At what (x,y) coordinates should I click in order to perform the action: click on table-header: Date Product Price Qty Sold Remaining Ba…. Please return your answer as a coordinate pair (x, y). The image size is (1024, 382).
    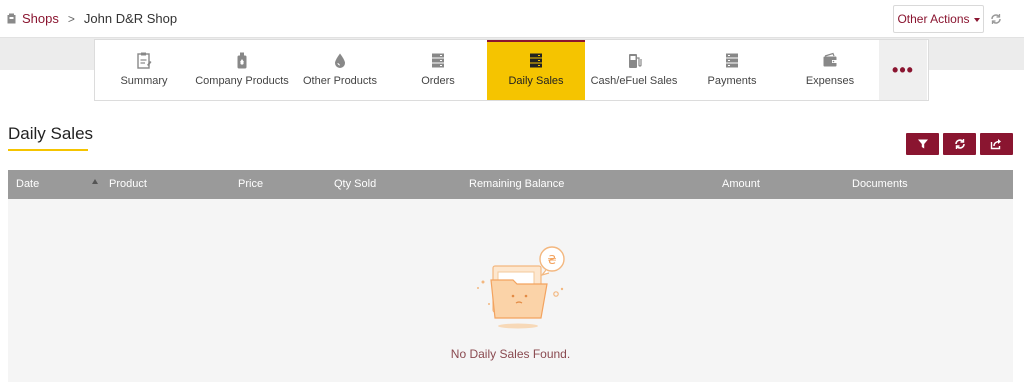
    Looking at the image, I should click on (510, 184).